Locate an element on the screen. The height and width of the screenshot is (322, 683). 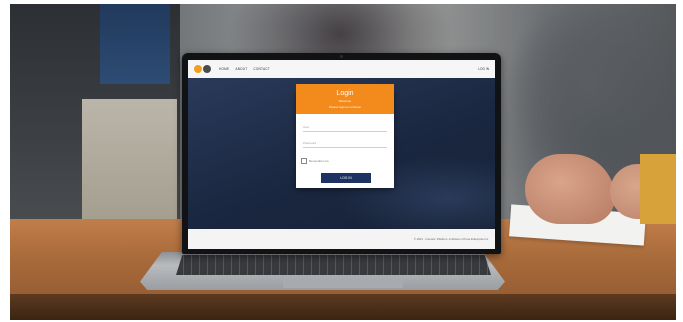
laptop-trackpad is located at coordinates (343, 283).